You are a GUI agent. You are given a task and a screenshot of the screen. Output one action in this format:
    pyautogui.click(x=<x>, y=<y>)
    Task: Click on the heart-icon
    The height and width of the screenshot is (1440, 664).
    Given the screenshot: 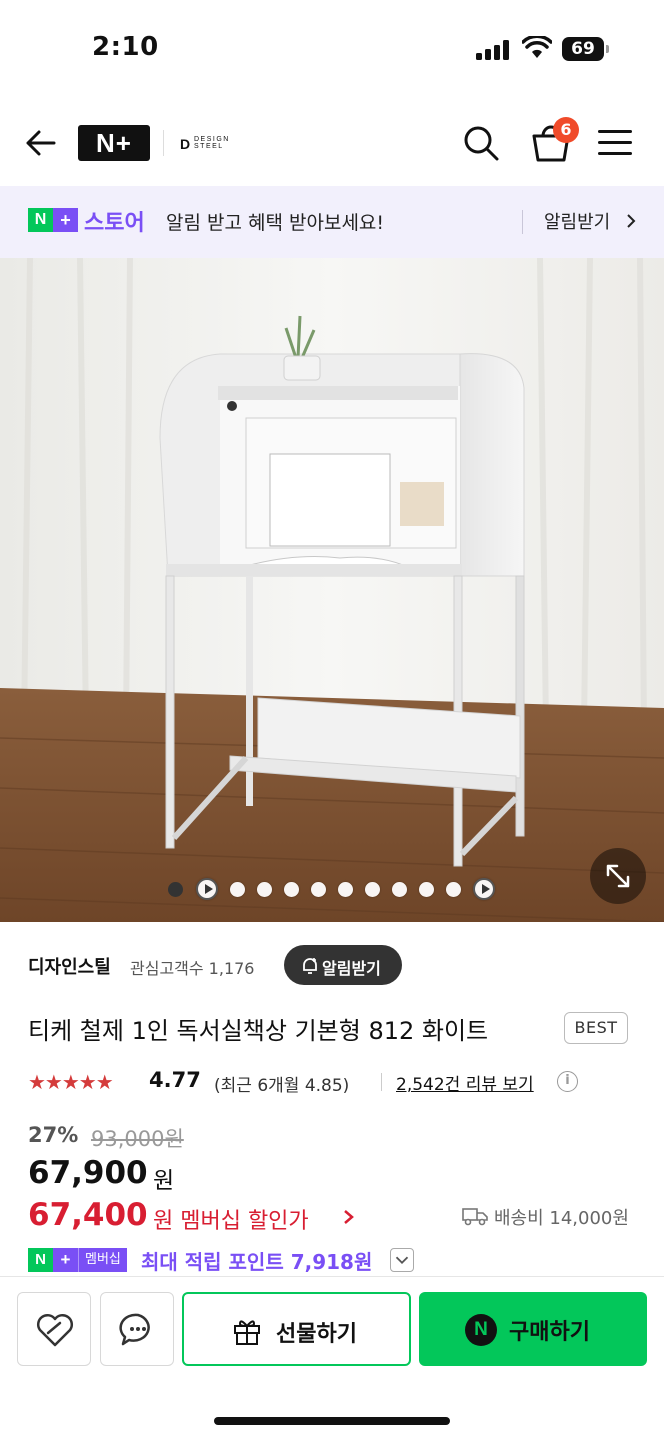 What is the action you would take?
    pyautogui.click(x=55, y=1330)
    